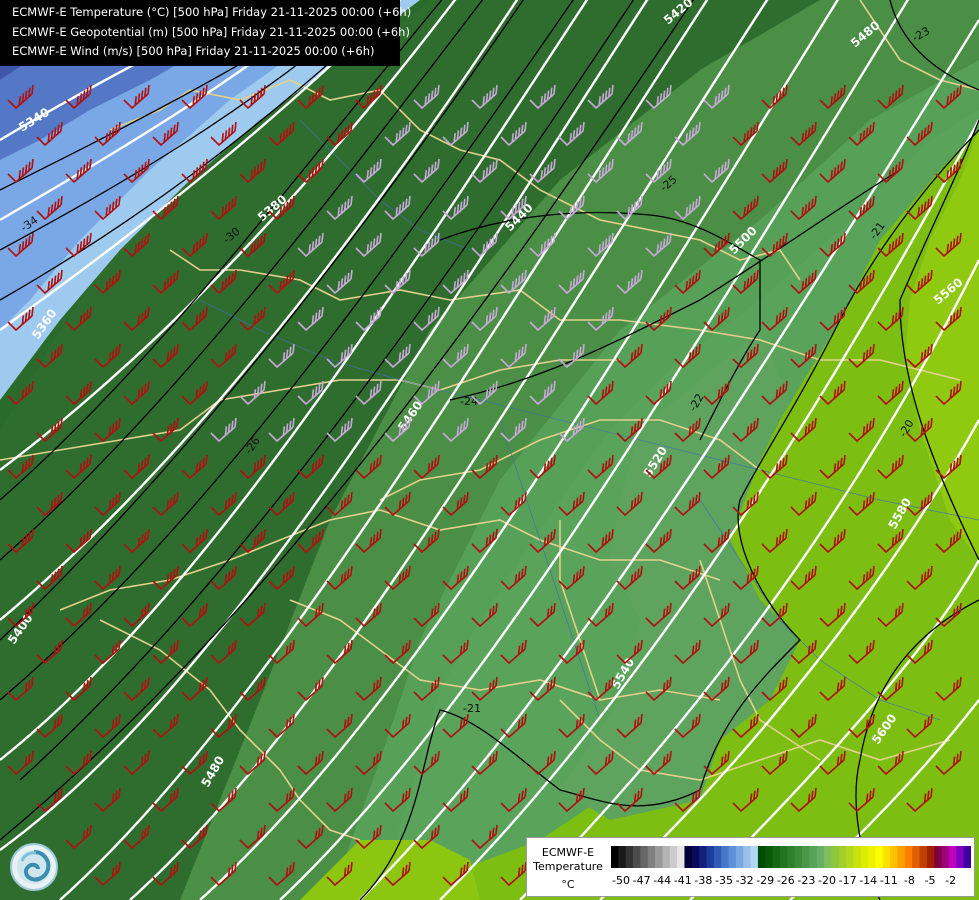 This screenshot has height=900, width=979. Describe the element at coordinates (847, 880) in the screenshot. I see `legend-tick-label: -17` at that location.